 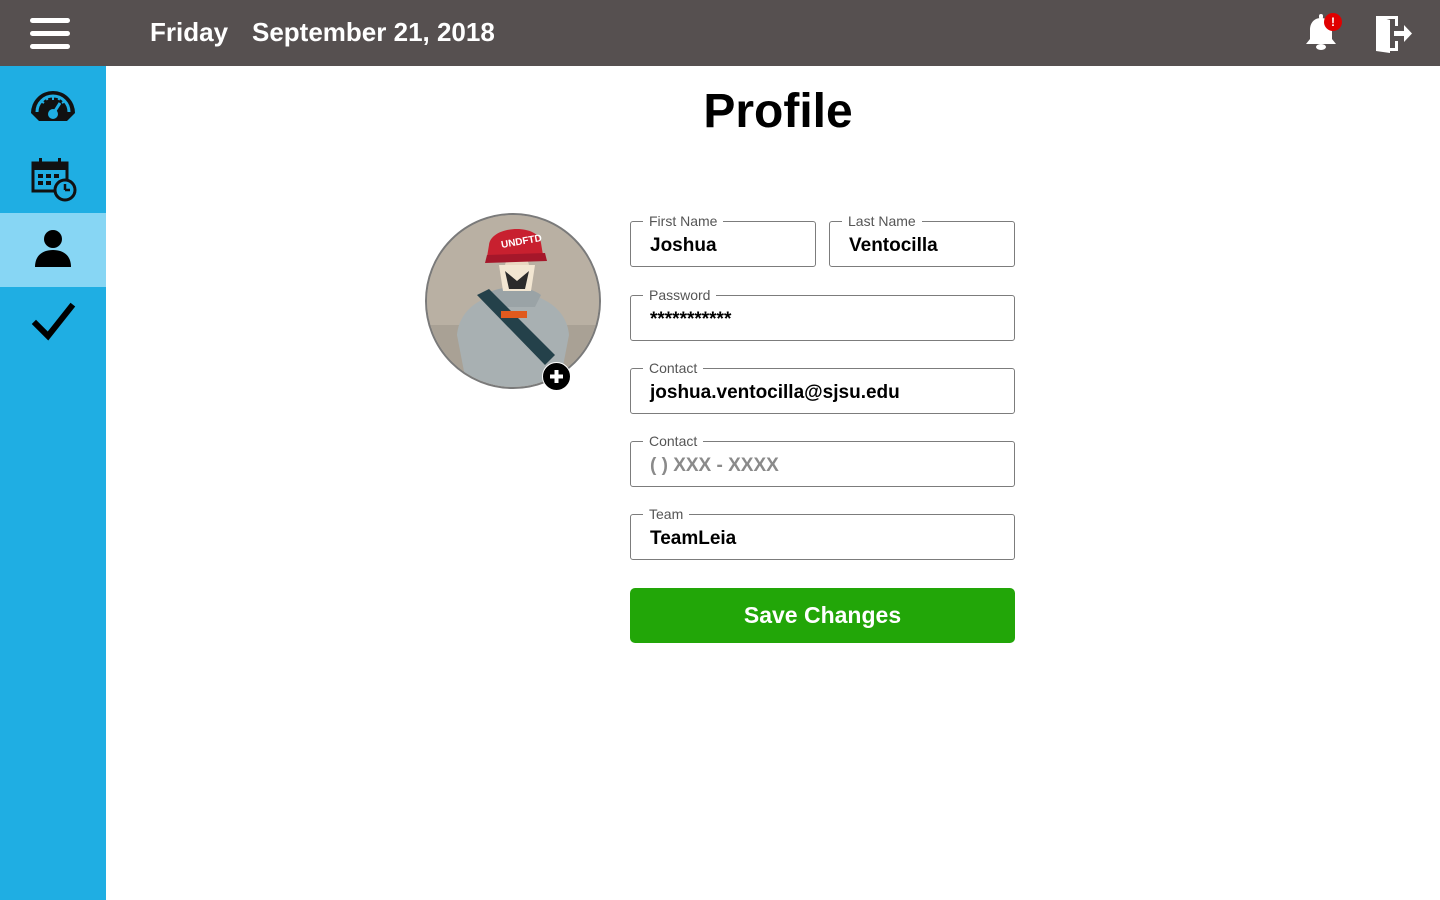 I want to click on last-name-label: Last Name, so click(x=882, y=221).